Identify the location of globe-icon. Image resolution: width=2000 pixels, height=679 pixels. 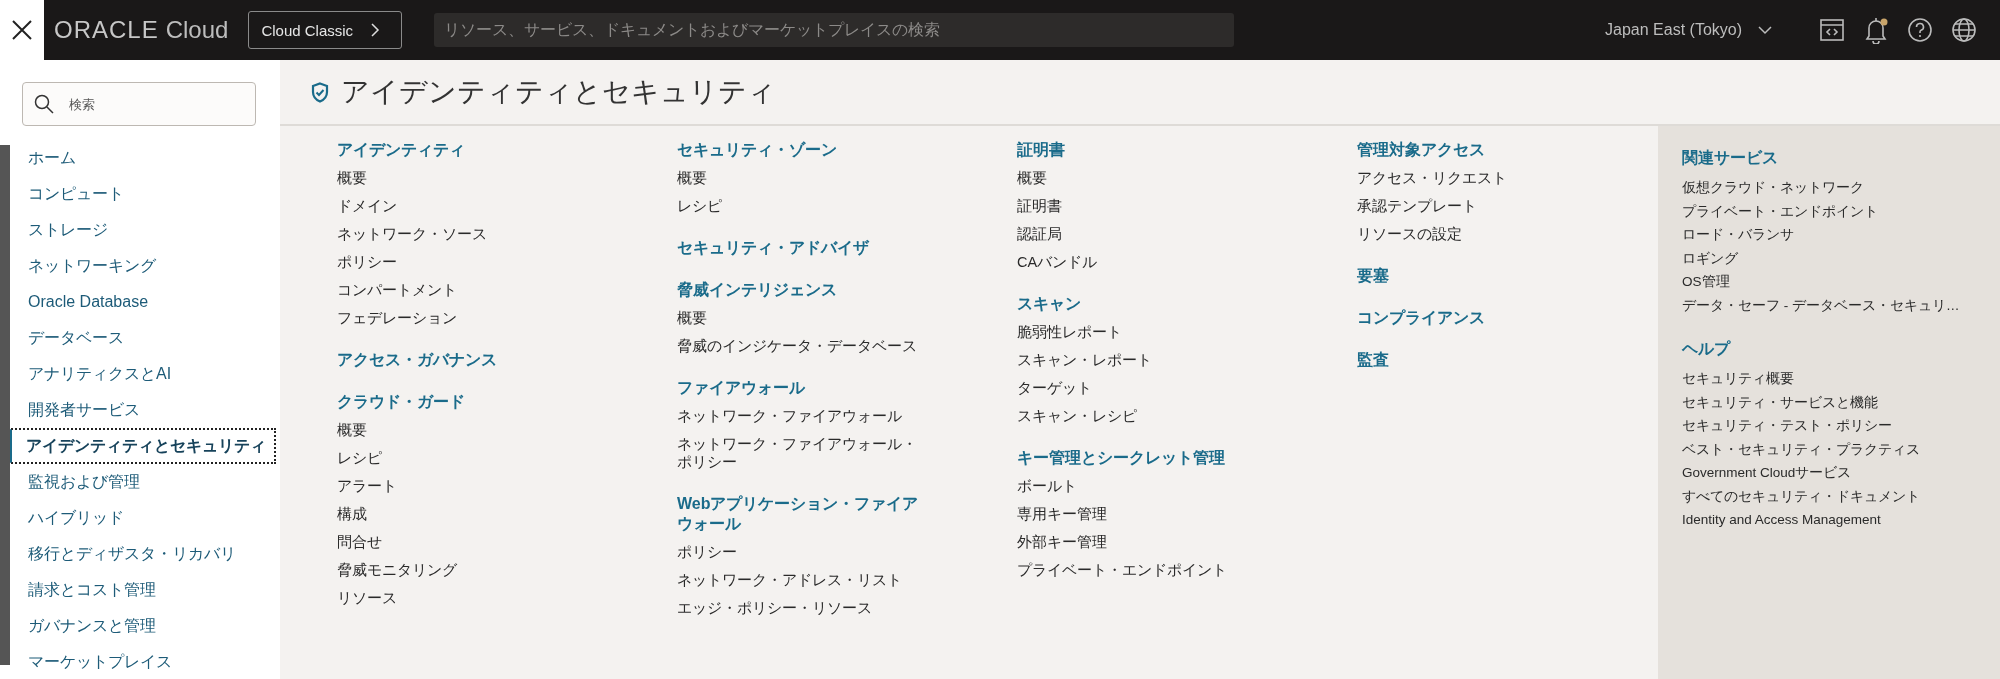
(1964, 30).